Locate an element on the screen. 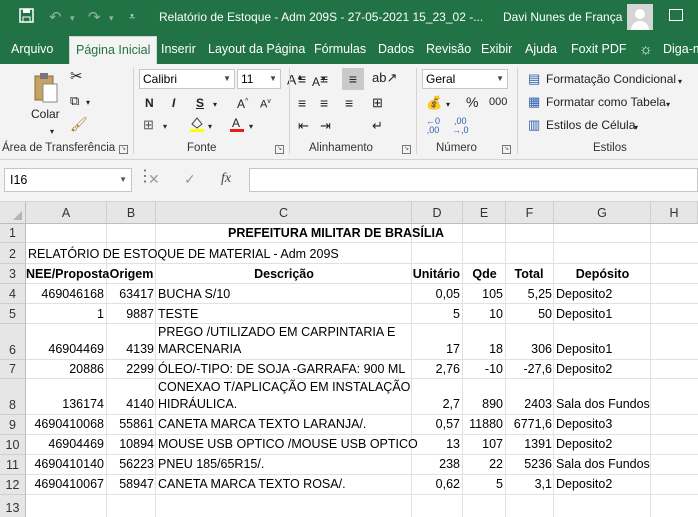 Image resolution: width=698 pixels, height=517 pixels. cell-qde: 10 is located at coordinates (483, 314).